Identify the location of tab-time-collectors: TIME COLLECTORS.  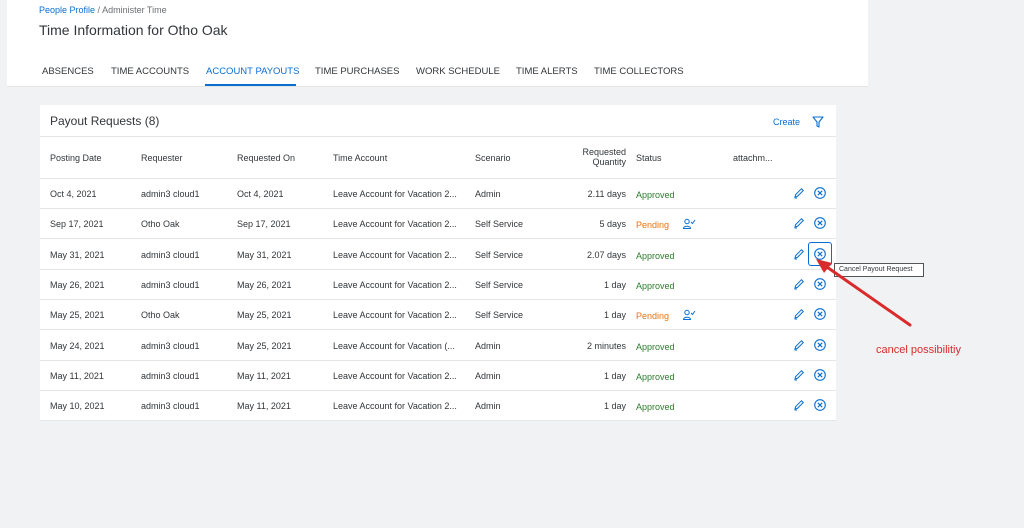
(639, 71).